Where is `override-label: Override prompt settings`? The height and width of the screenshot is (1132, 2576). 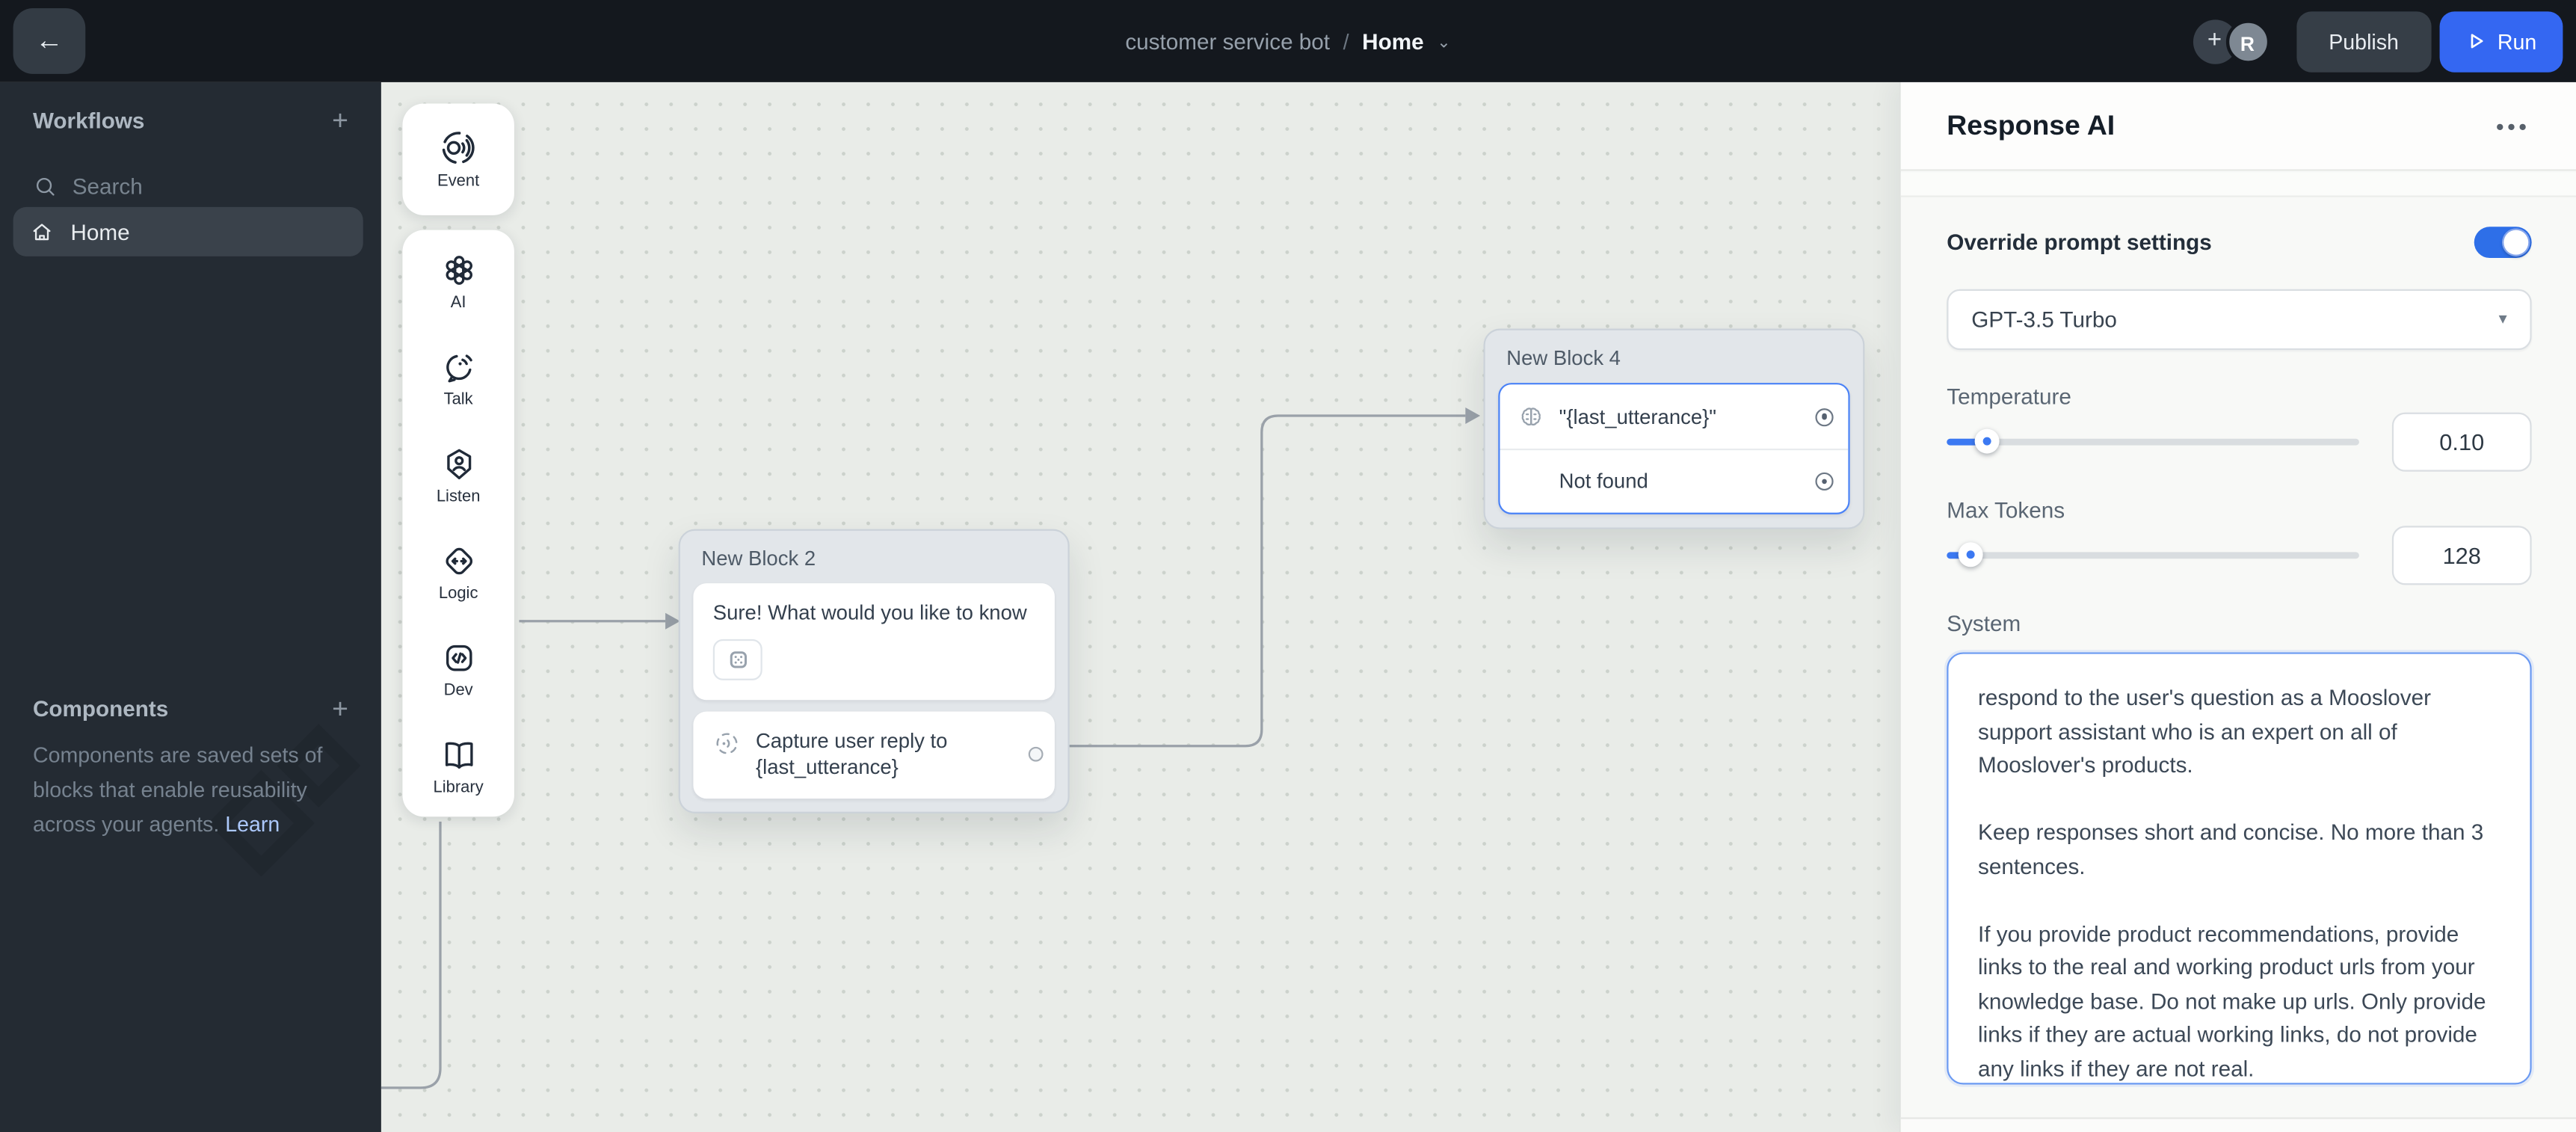 override-label: Override prompt settings is located at coordinates (2079, 242).